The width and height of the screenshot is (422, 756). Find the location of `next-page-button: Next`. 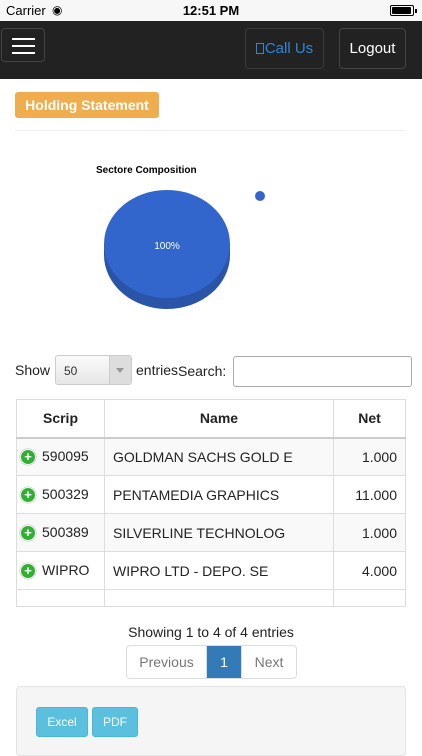

next-page-button: Next is located at coordinates (268, 662).